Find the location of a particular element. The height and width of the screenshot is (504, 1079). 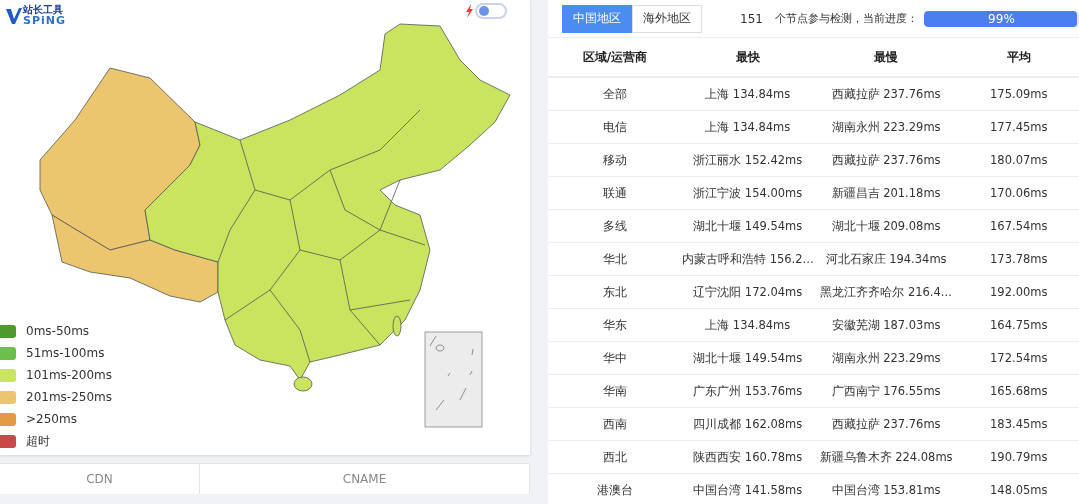

table-cell: 华南 is located at coordinates (615, 391).